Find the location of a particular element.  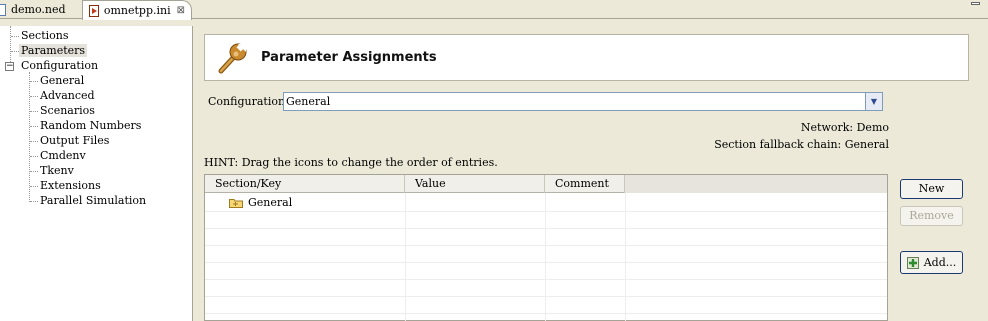

network-label: Network: Demo is located at coordinates (844, 127).